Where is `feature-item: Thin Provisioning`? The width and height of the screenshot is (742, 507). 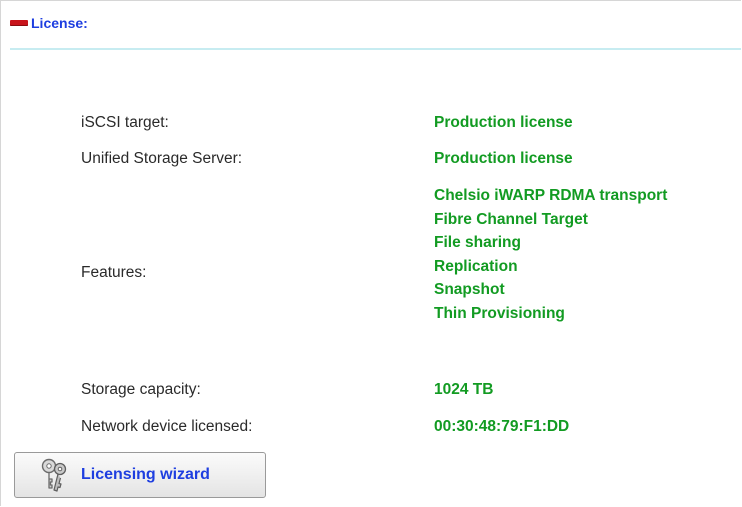
feature-item: Thin Provisioning is located at coordinates (499, 313).